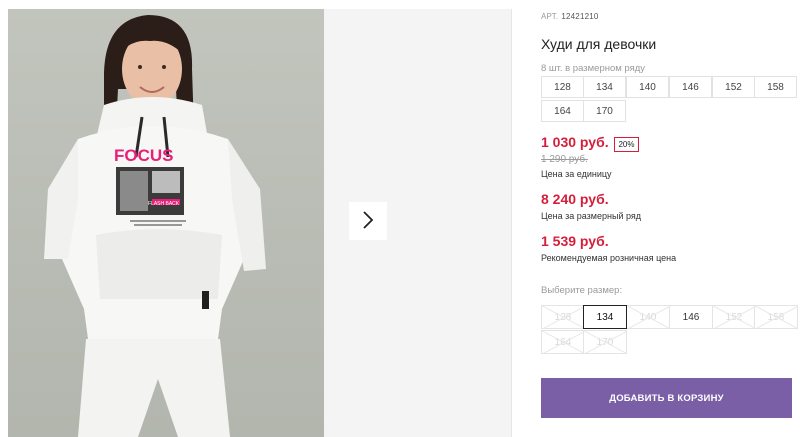  What do you see at coordinates (648, 317) in the screenshot?
I see `size-option-140: 140` at bounding box center [648, 317].